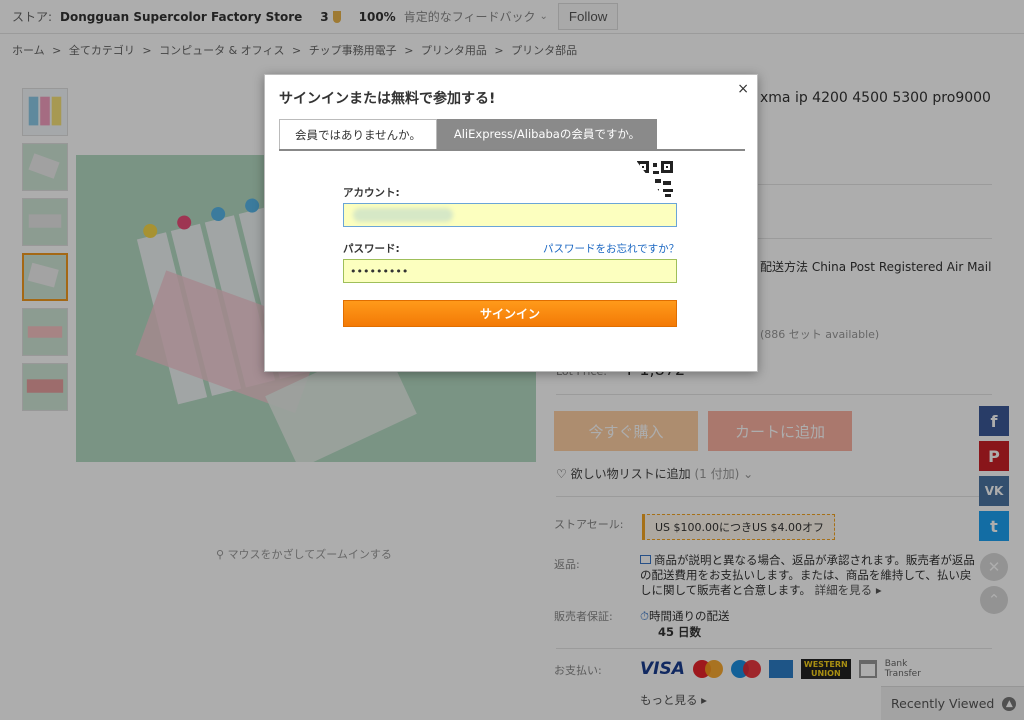  Describe the element at coordinates (655, 179) in the screenshot. I see `qr-code-icon` at that location.